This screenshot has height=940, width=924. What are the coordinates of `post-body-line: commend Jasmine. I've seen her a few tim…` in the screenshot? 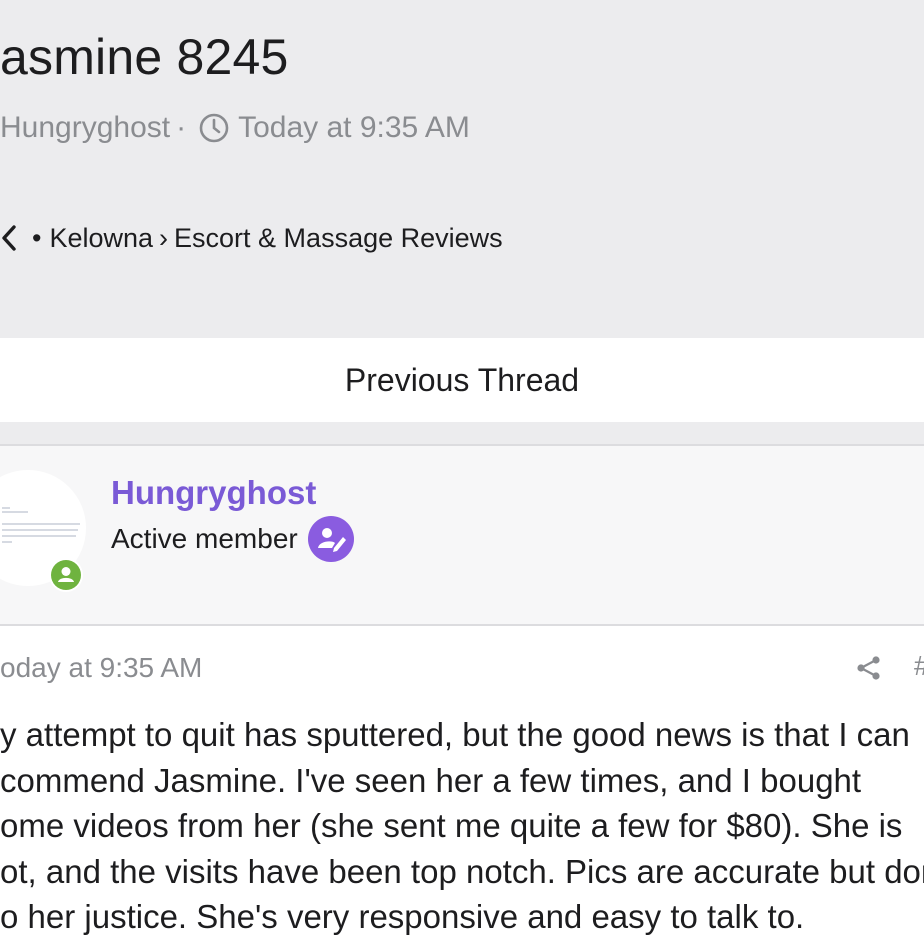 It's located at (431, 780).